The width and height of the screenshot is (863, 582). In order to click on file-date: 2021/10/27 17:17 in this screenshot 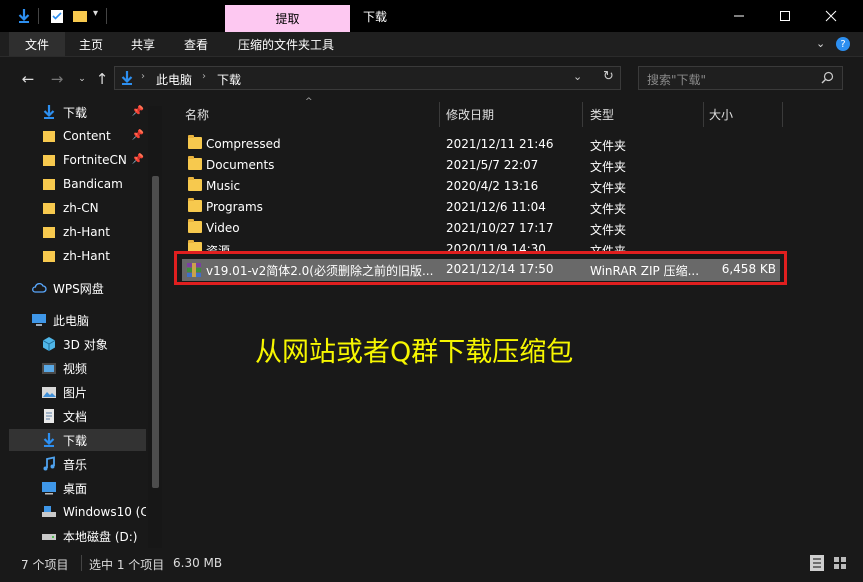, I will do `click(500, 228)`.